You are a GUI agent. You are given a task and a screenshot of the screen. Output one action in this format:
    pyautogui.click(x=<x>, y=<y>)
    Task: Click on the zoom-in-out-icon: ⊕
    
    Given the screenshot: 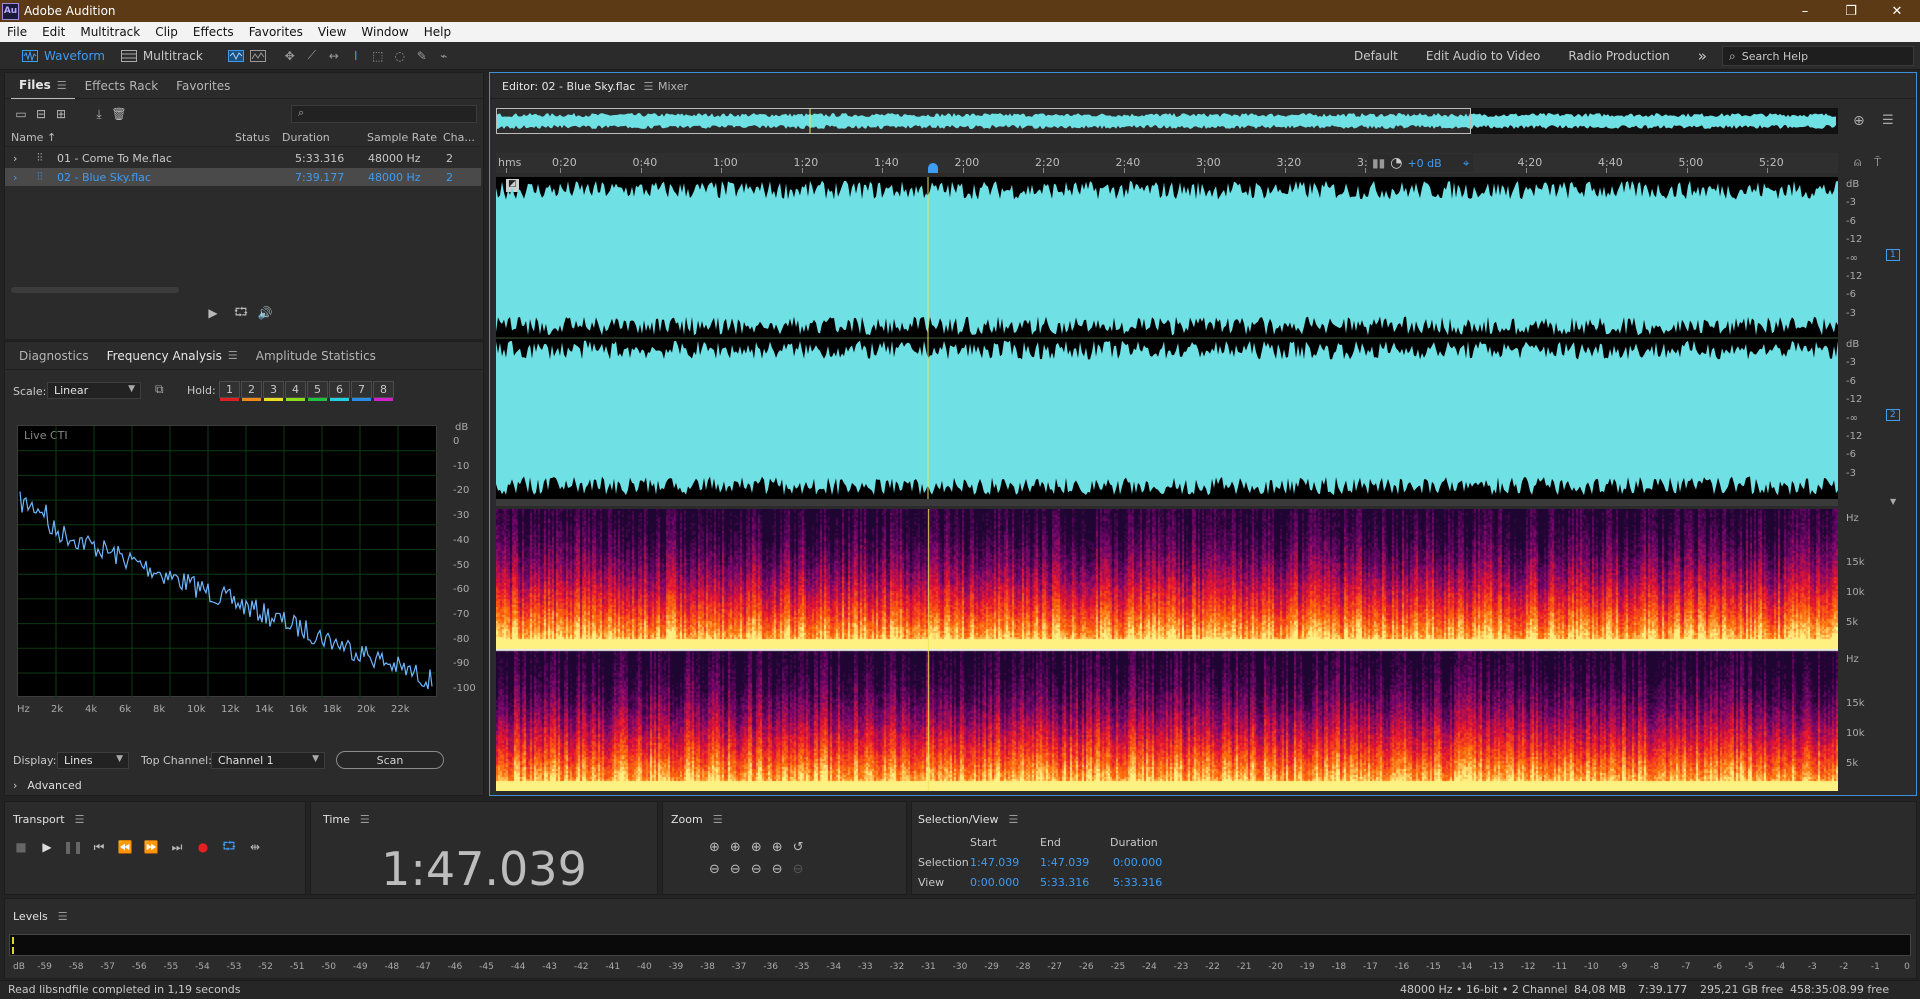 What is the action you would take?
    pyautogui.click(x=777, y=847)
    